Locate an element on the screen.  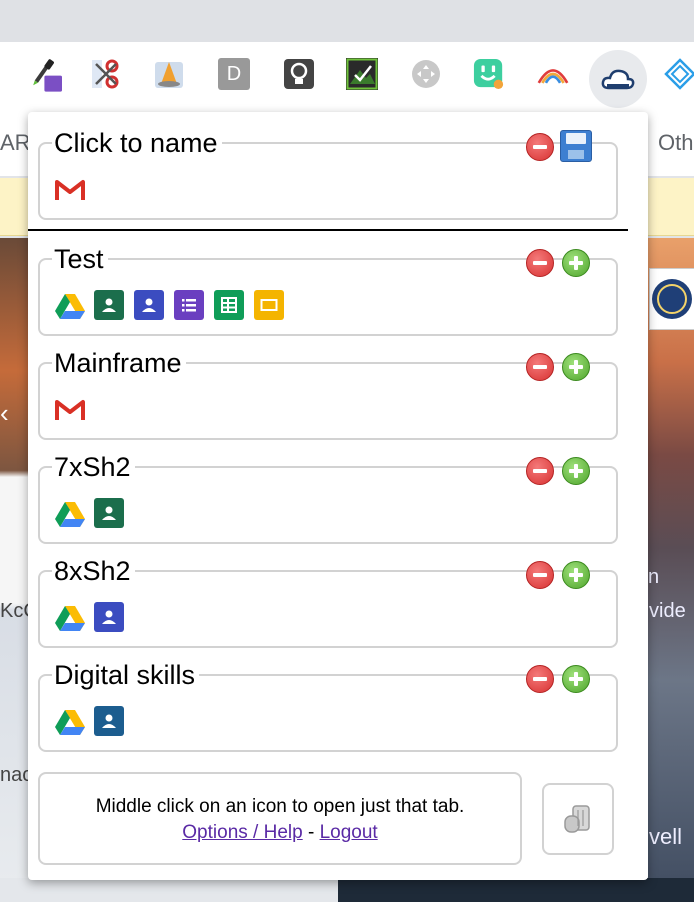
session-title: 7xSh2 is located at coordinates (93, 467).